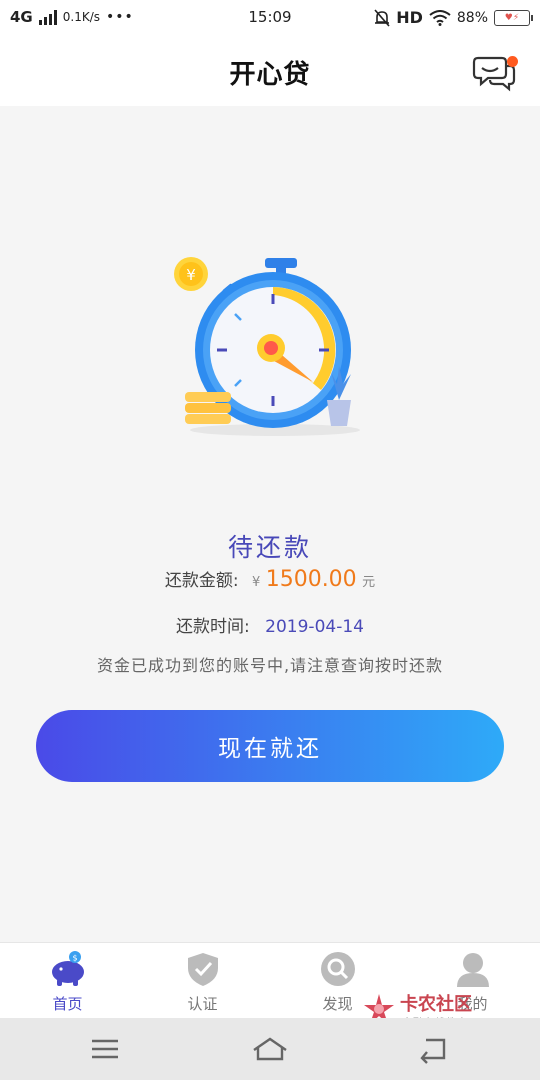 This screenshot has width=540, height=1080. What do you see at coordinates (453, 17) in the screenshot?
I see `status-right: HD 88% ♥⚡` at bounding box center [453, 17].